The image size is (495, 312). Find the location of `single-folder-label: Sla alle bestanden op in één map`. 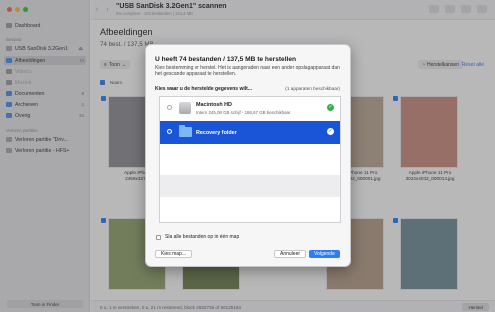

single-folder-label: Sla alle bestanden op in één map is located at coordinates (202, 237).